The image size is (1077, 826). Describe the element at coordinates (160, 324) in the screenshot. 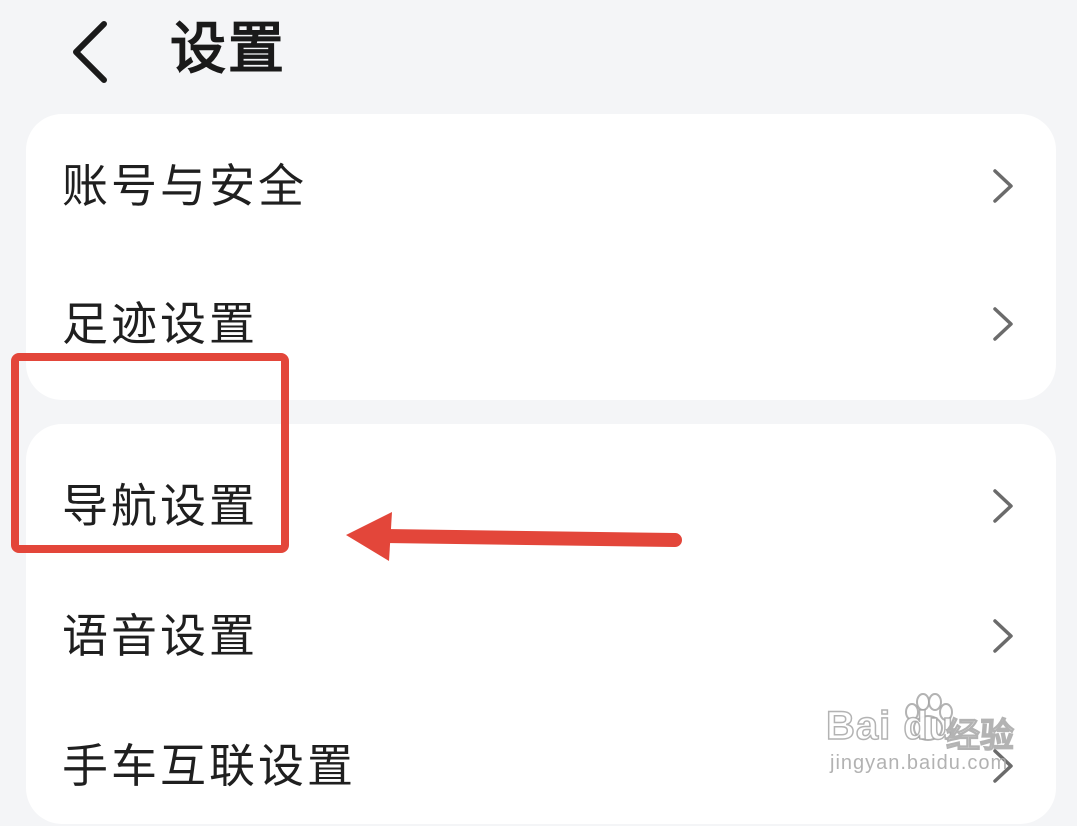

I see `settings-item-label: 足迹设置` at that location.